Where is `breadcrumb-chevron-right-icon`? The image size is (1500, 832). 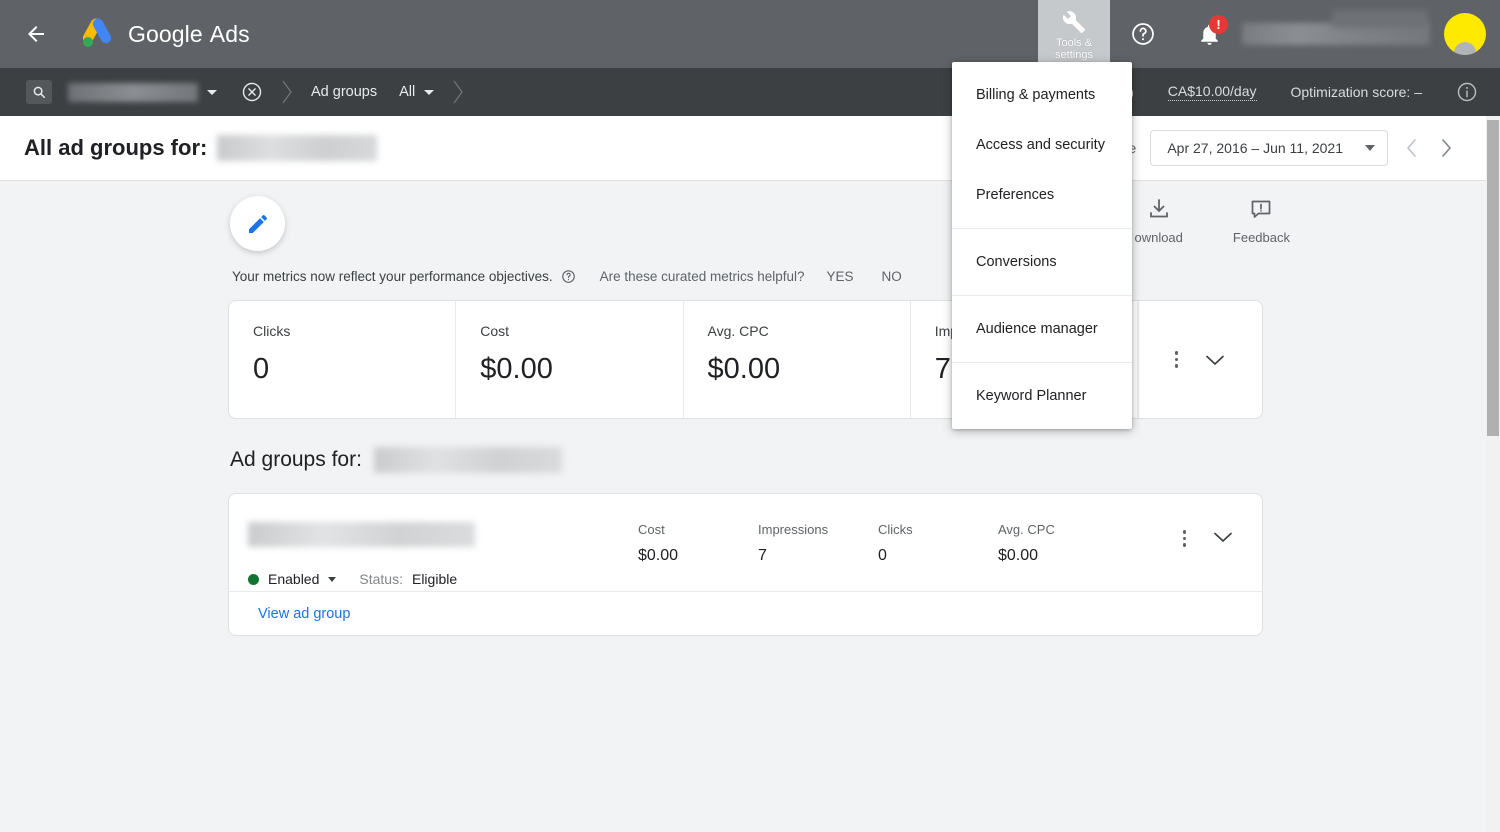
breadcrumb-chevron-right-icon is located at coordinates (287, 92).